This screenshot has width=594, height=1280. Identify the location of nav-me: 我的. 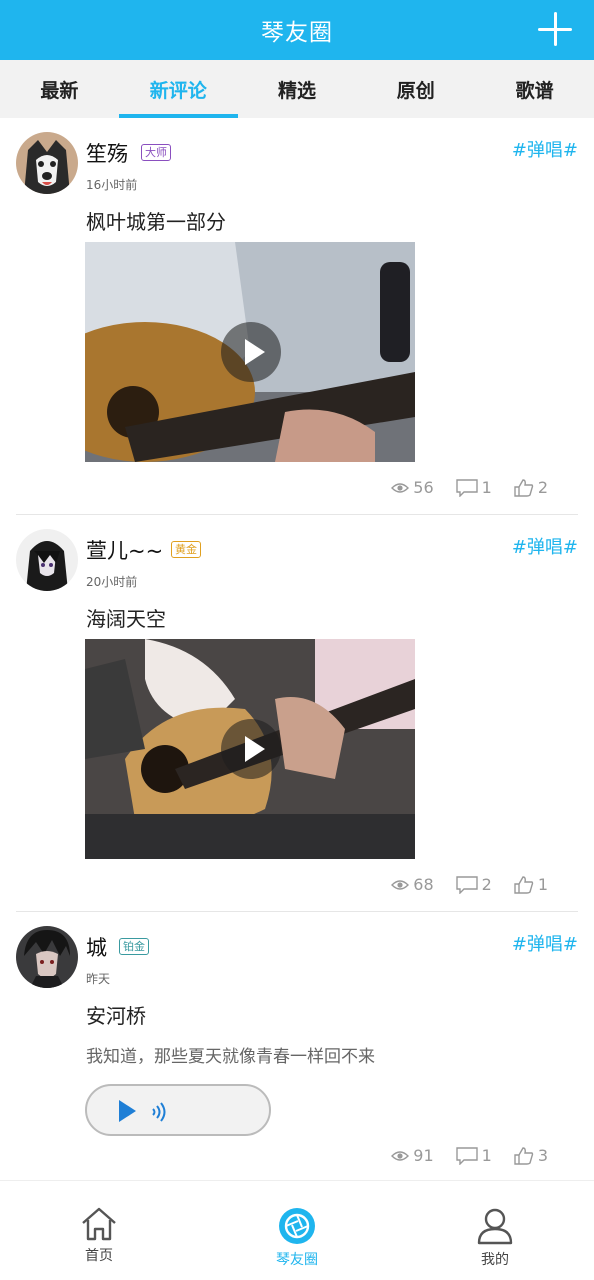
(495, 1230).